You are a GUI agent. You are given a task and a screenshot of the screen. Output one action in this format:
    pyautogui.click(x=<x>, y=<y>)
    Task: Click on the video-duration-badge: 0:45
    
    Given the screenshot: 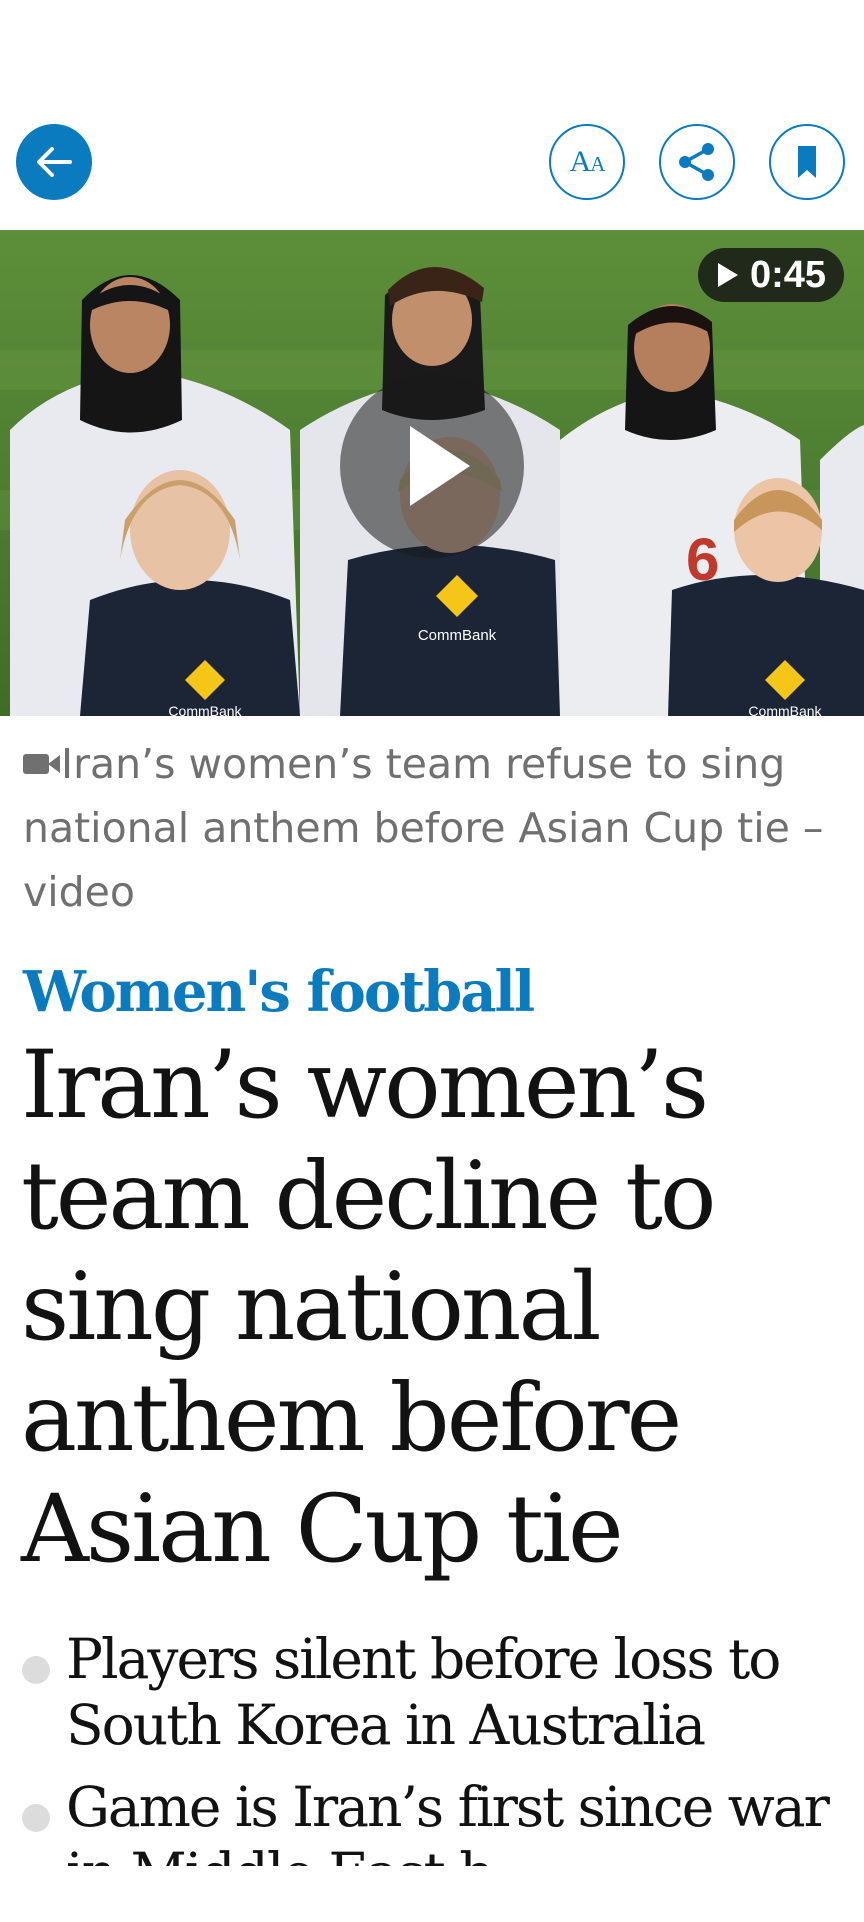 What is the action you would take?
    pyautogui.click(x=770, y=275)
    